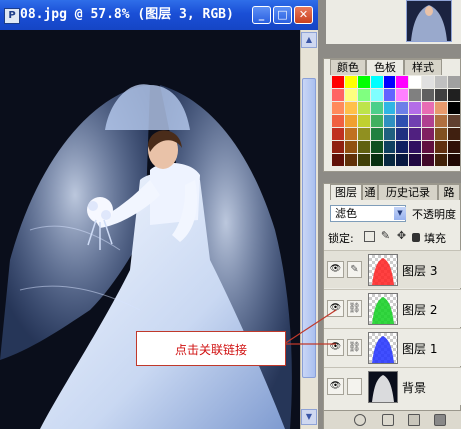 The height and width of the screenshot is (429, 461). I want to click on lock-all-icon, so click(416, 237).